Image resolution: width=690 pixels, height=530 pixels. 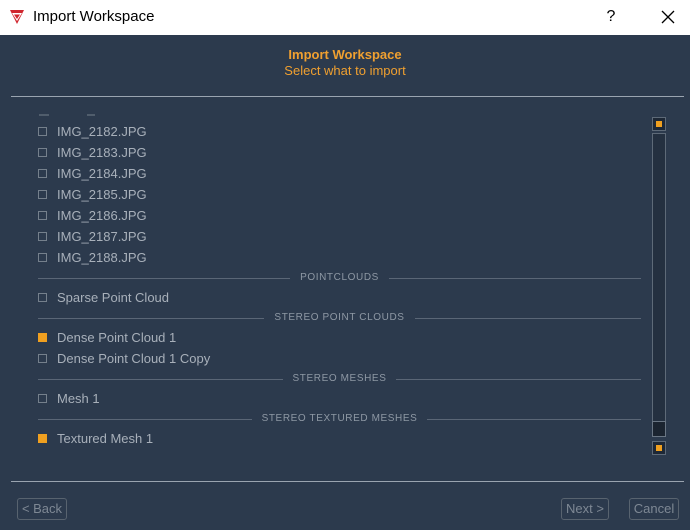 What do you see at coordinates (42, 509) in the screenshot?
I see `back-button: < Back` at bounding box center [42, 509].